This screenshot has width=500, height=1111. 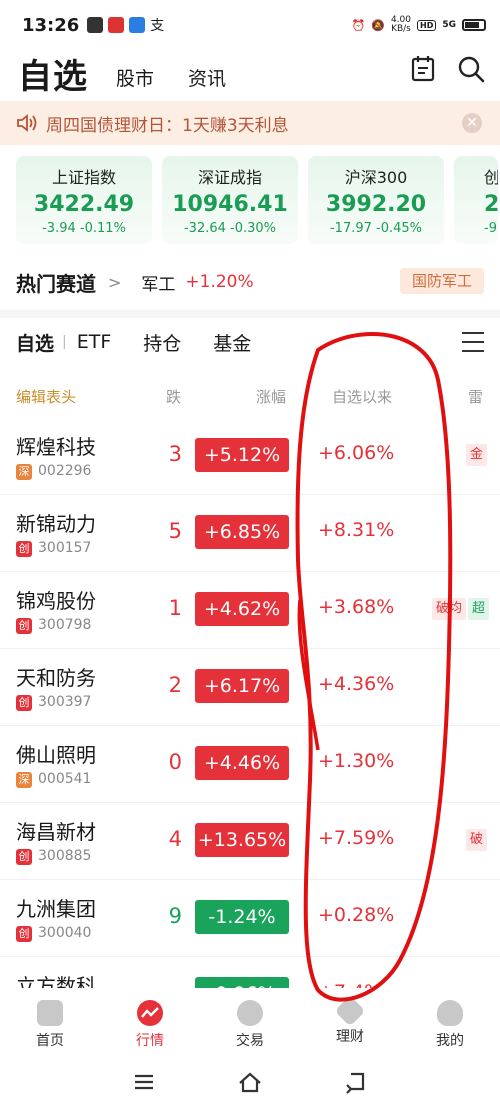 What do you see at coordinates (35, 342) in the screenshot?
I see `tab-watchlist: 自选` at bounding box center [35, 342].